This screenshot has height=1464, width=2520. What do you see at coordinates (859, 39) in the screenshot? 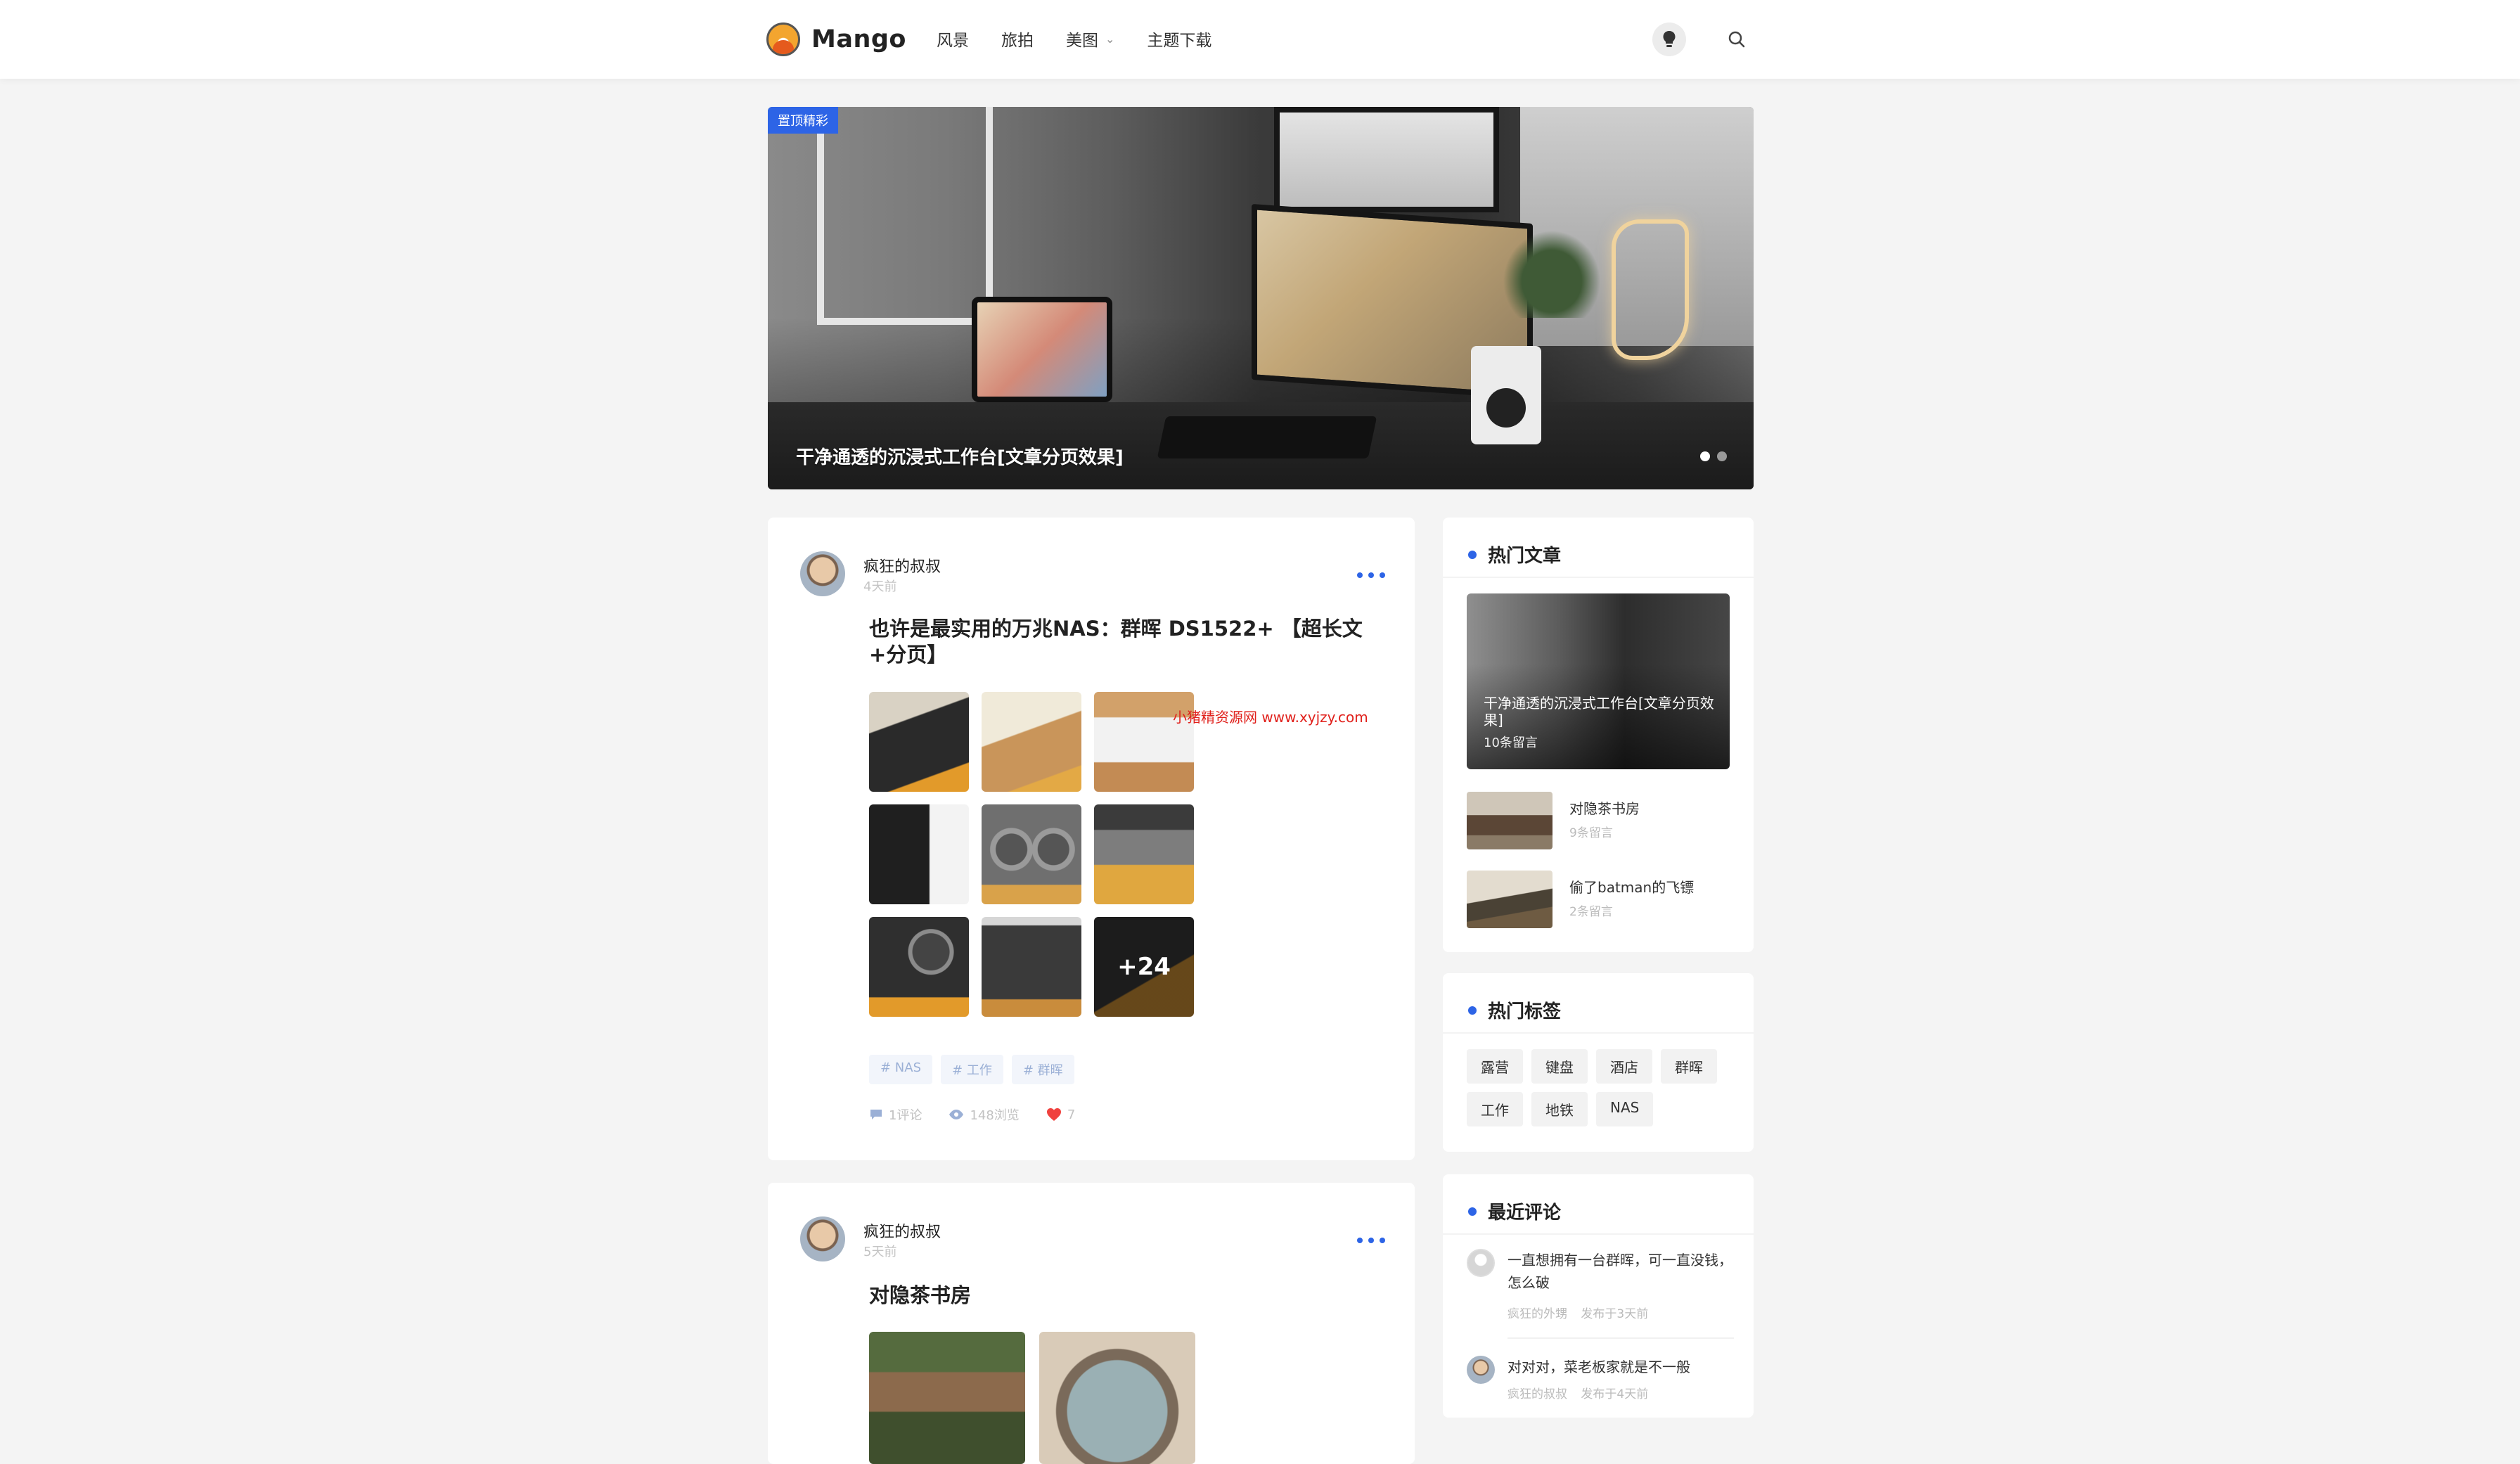
I see `logo-text: Mango` at bounding box center [859, 39].